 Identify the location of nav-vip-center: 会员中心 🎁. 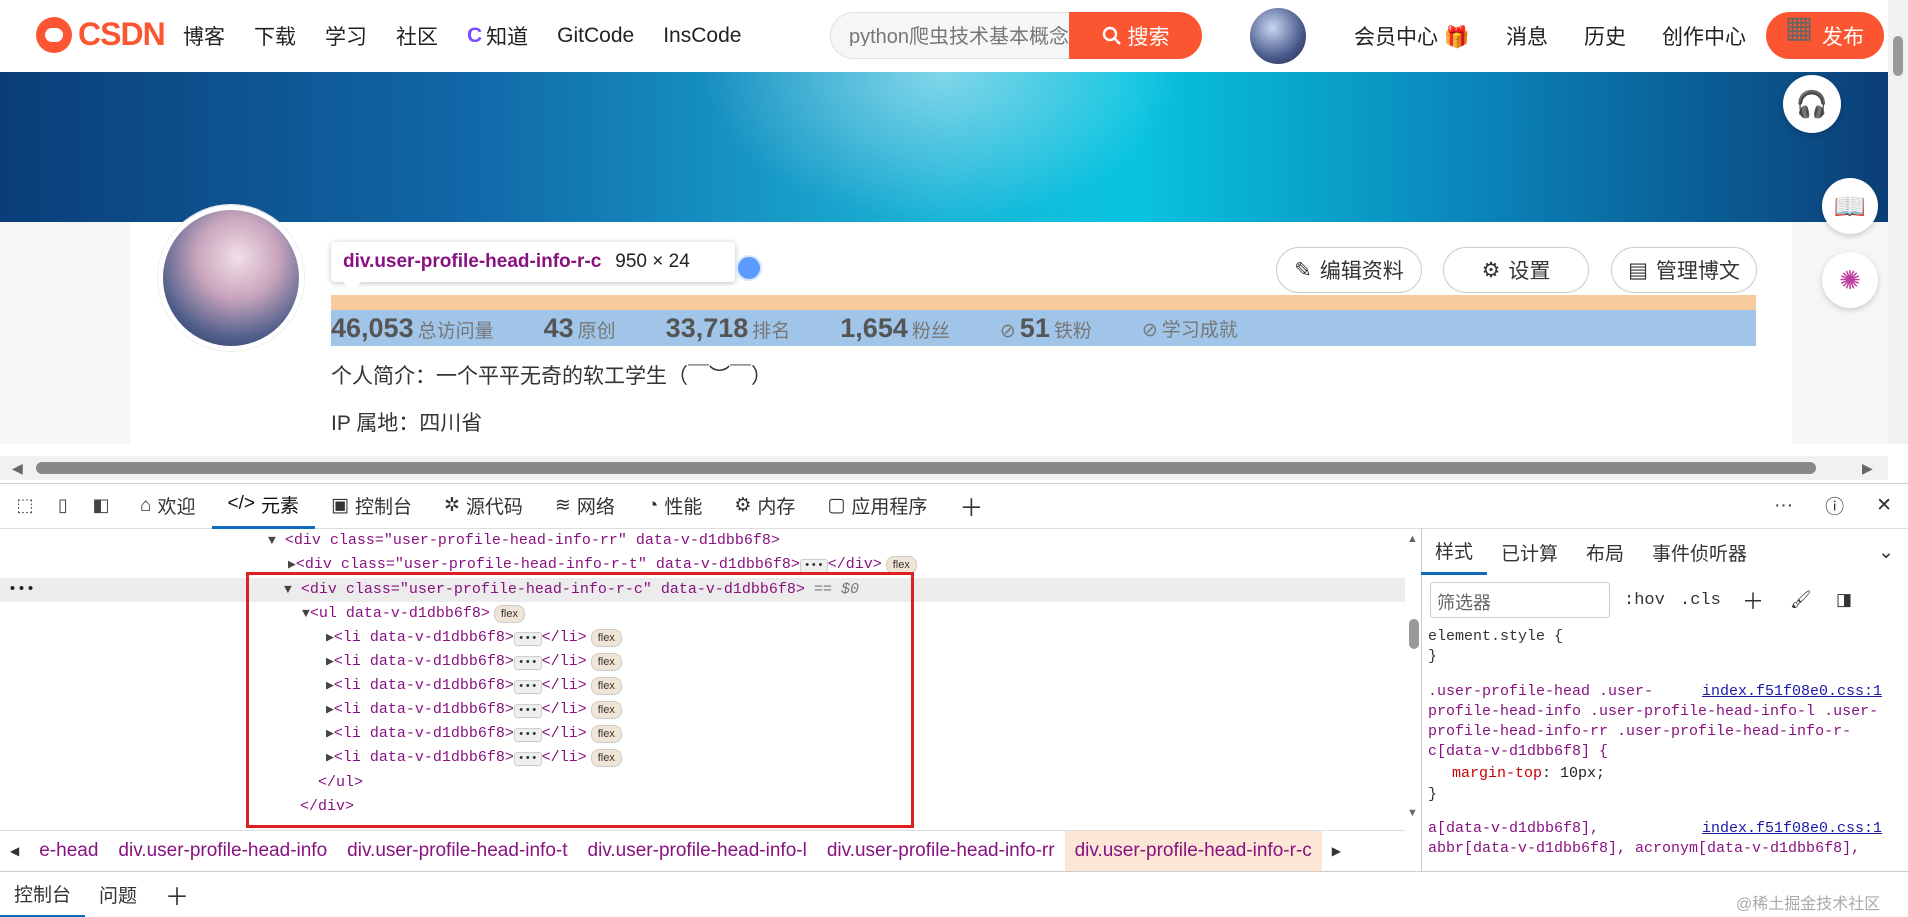
(1412, 36).